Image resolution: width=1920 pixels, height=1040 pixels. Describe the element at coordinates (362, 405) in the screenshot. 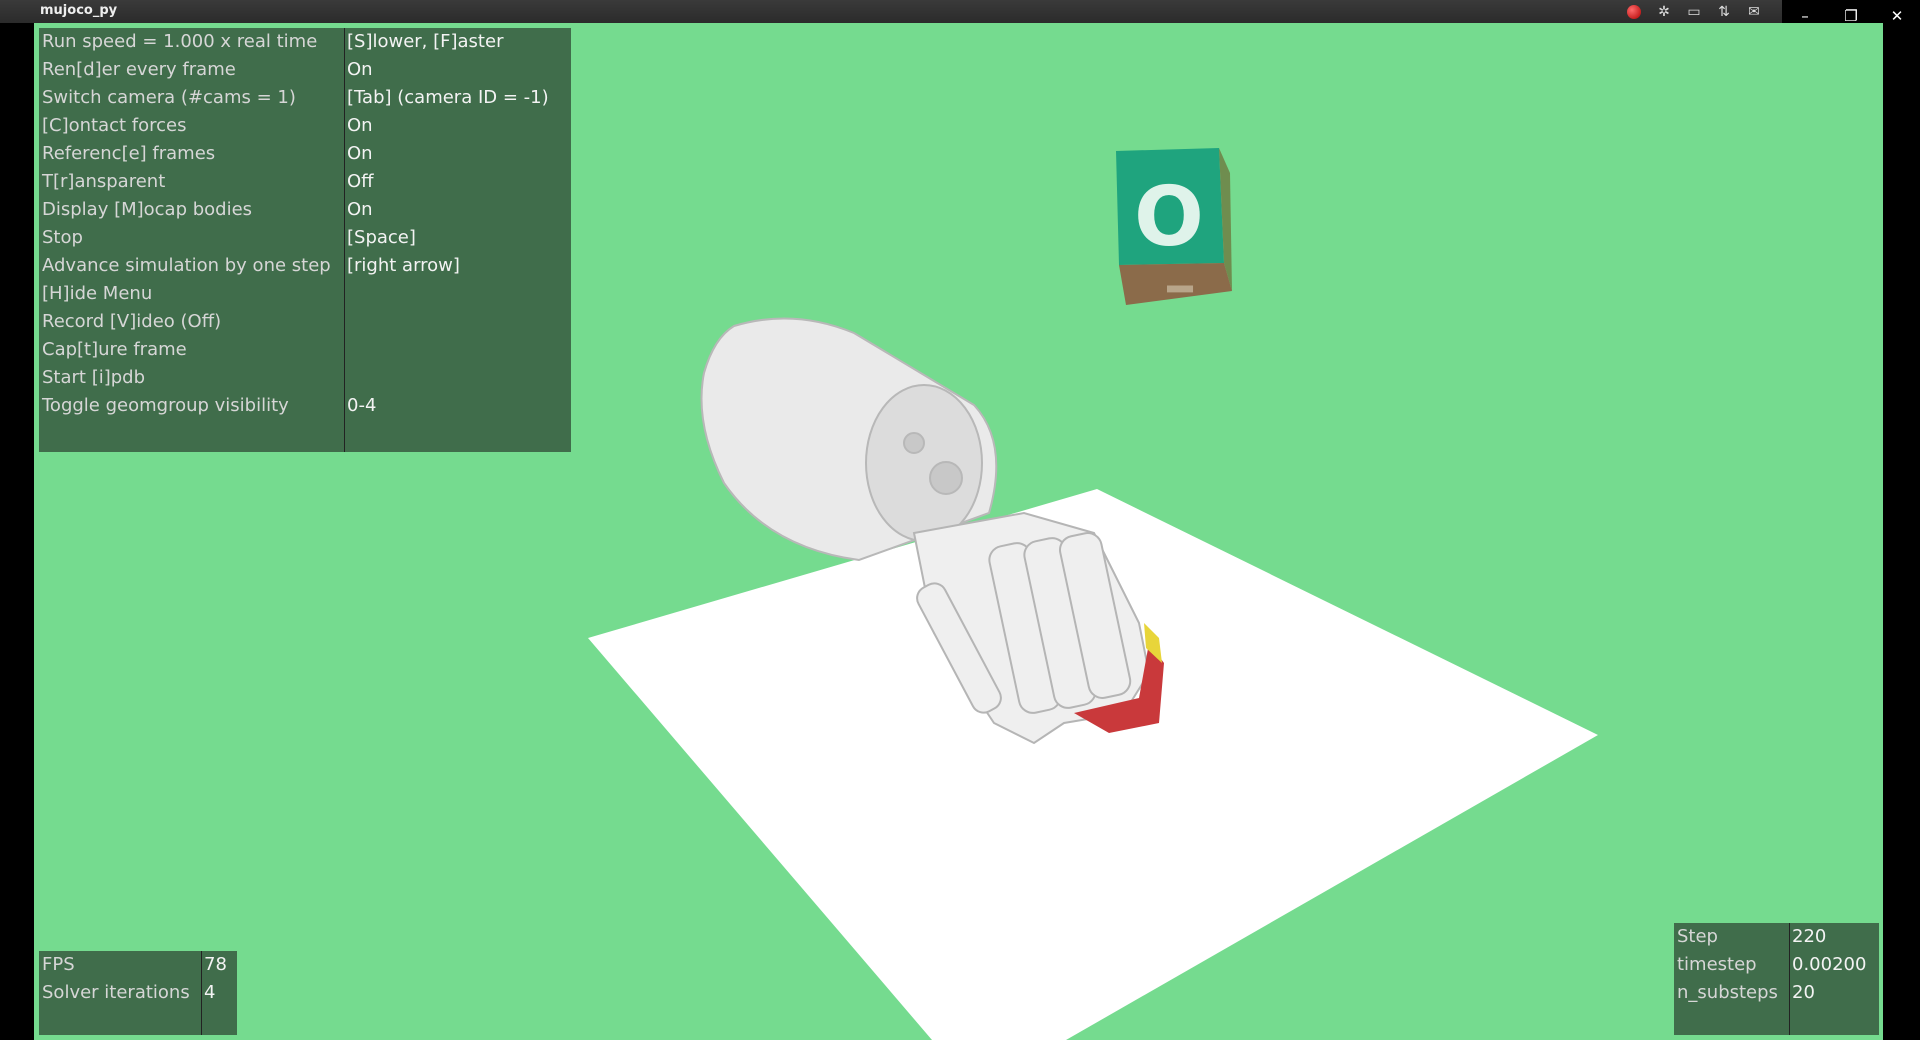

I see `row-value: 0-4` at that location.